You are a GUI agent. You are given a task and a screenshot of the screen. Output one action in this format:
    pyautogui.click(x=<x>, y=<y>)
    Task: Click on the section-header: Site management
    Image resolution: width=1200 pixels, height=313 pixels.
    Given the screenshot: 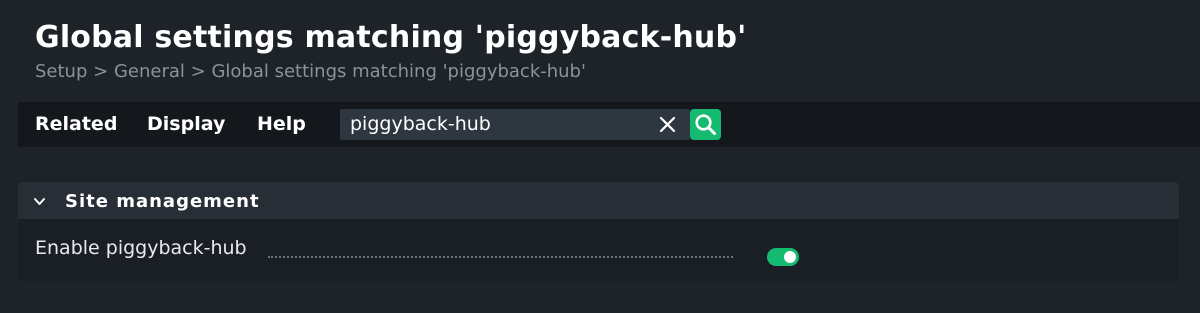 What is the action you would take?
    pyautogui.click(x=598, y=200)
    